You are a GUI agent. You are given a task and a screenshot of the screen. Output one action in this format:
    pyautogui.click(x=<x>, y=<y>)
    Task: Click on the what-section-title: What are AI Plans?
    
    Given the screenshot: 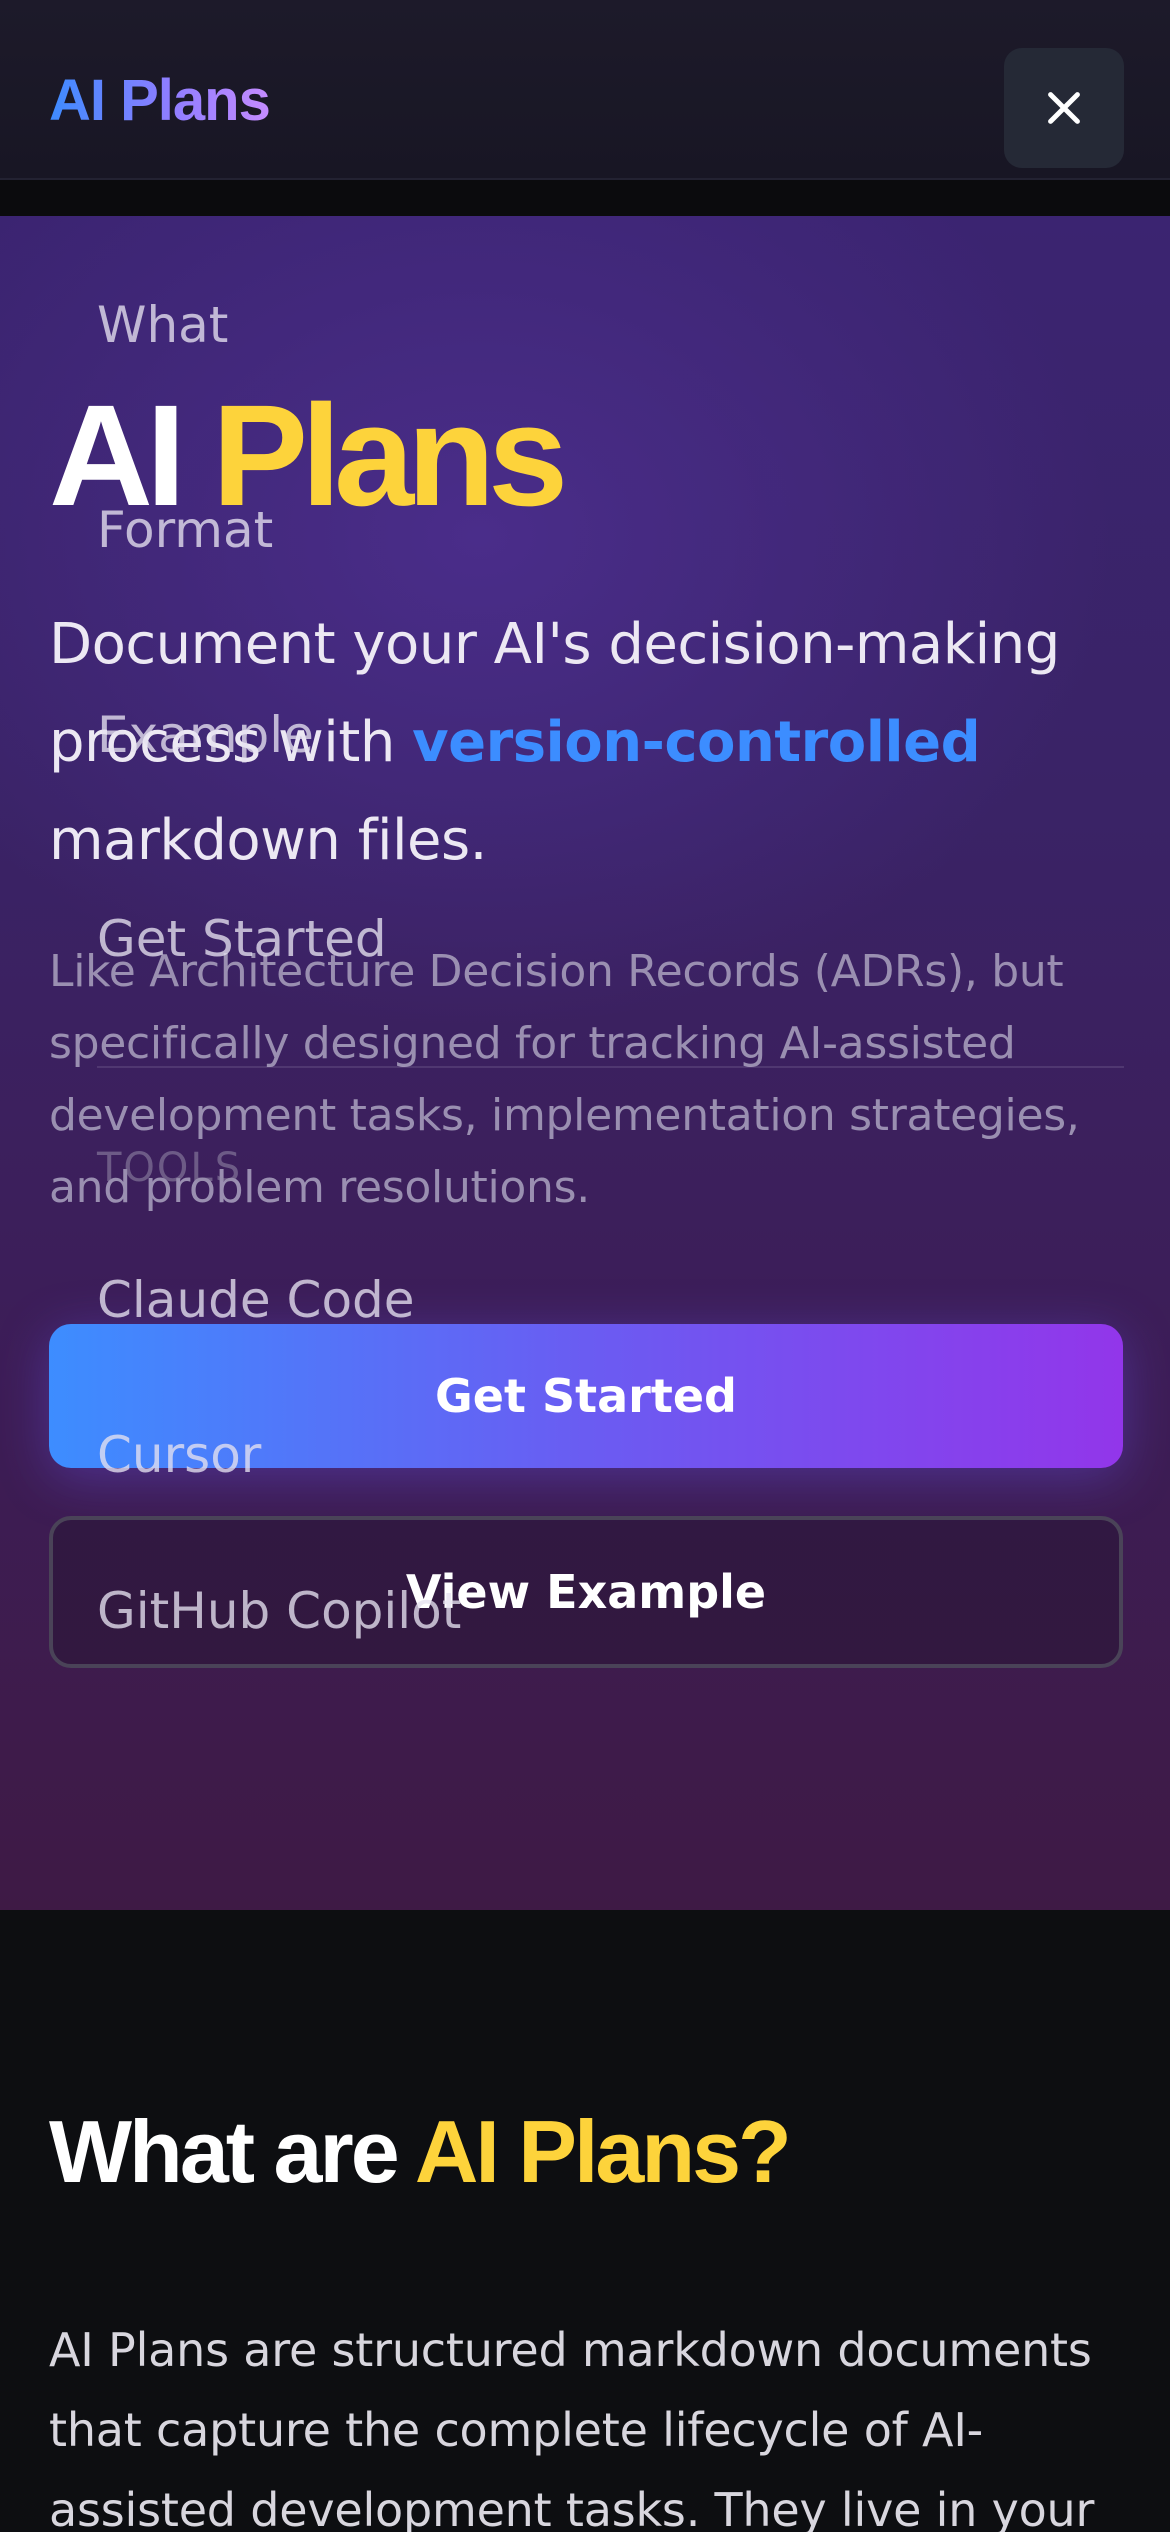 What is the action you would take?
    pyautogui.click(x=420, y=2152)
    